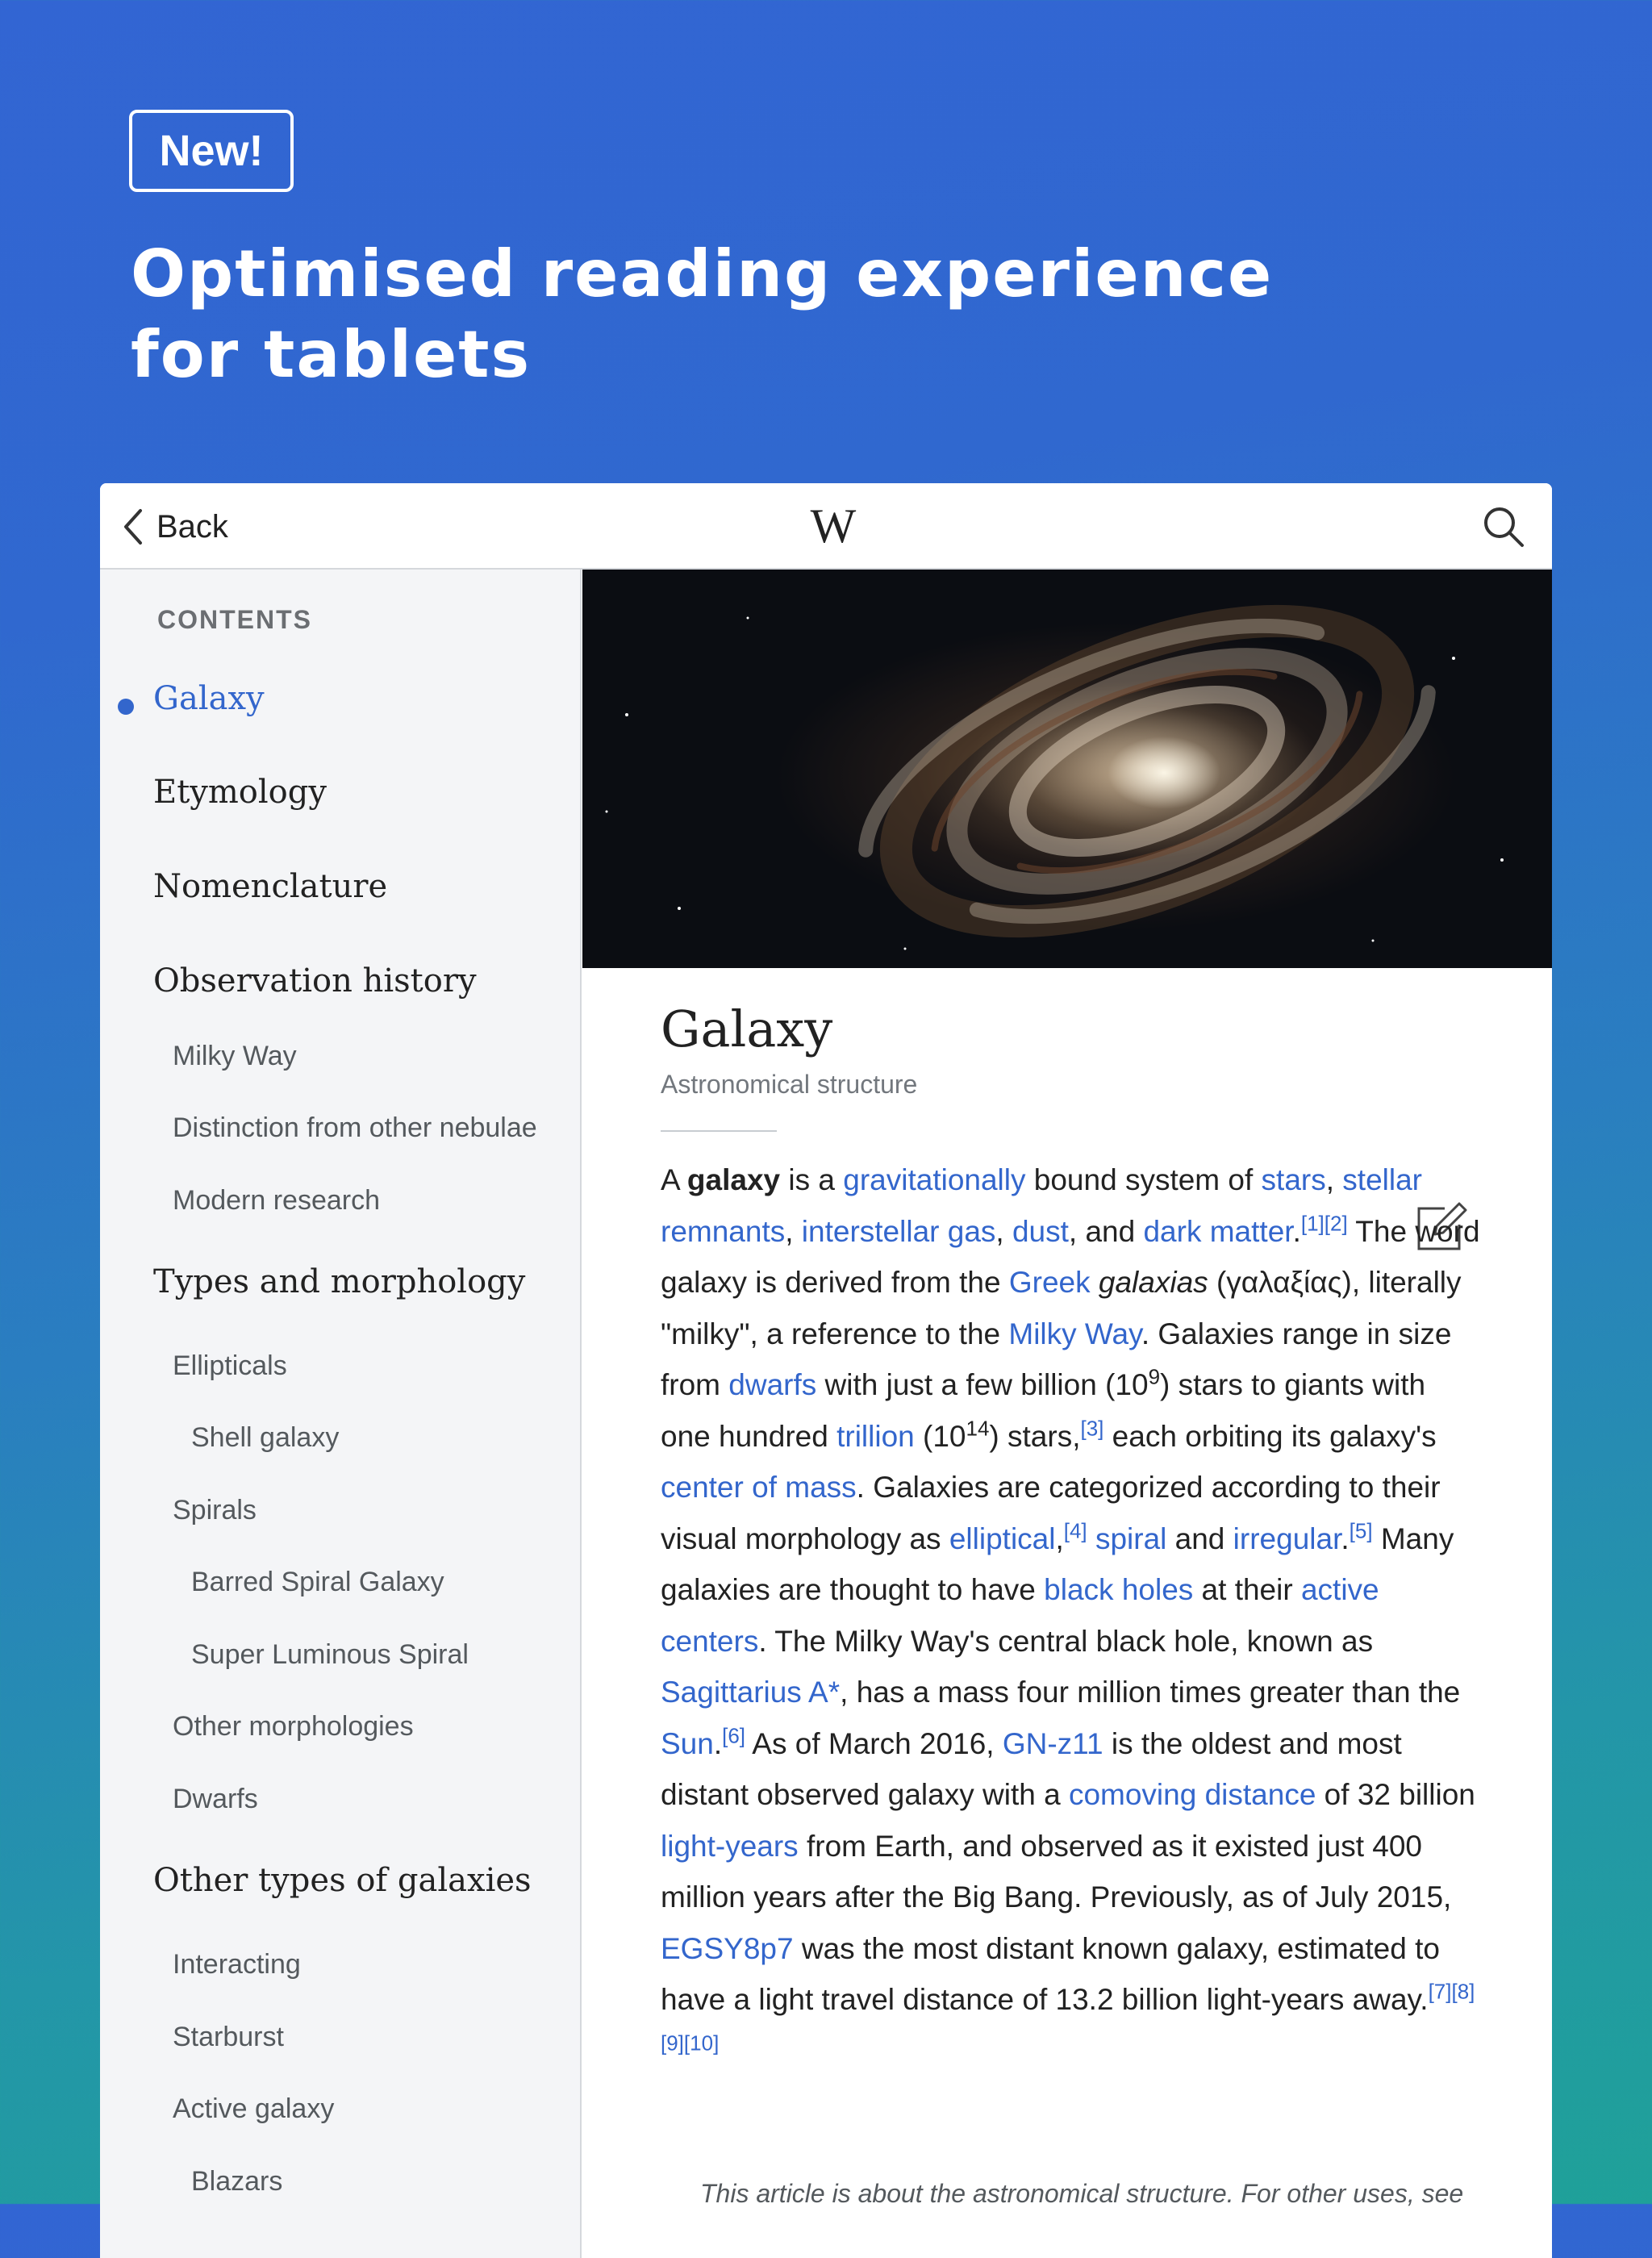 This screenshot has width=1652, height=2258. What do you see at coordinates (235, 1056) in the screenshot?
I see `toc-item-milky-way: Milky Way` at bounding box center [235, 1056].